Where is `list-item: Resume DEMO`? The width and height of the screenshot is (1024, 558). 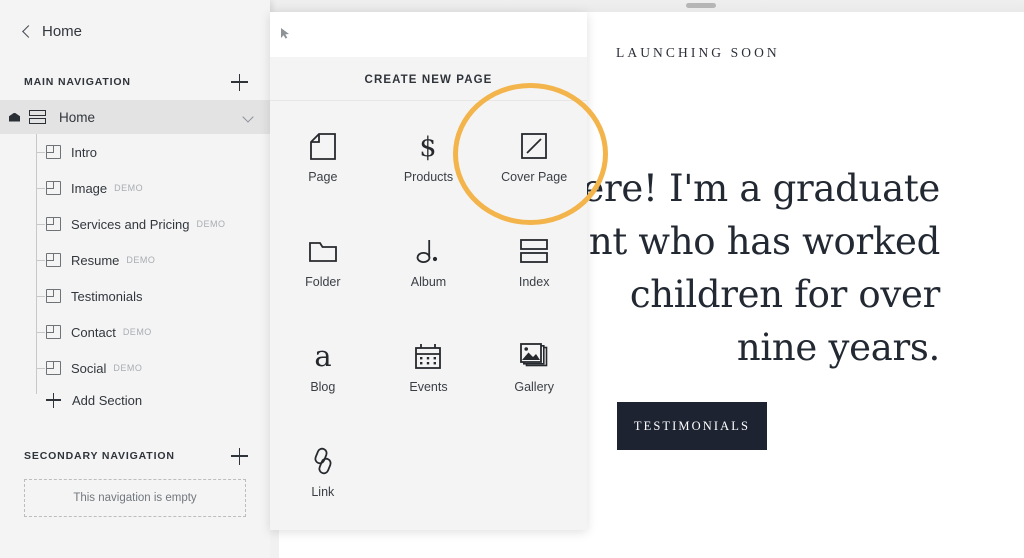
list-item: Resume DEMO is located at coordinates (135, 260).